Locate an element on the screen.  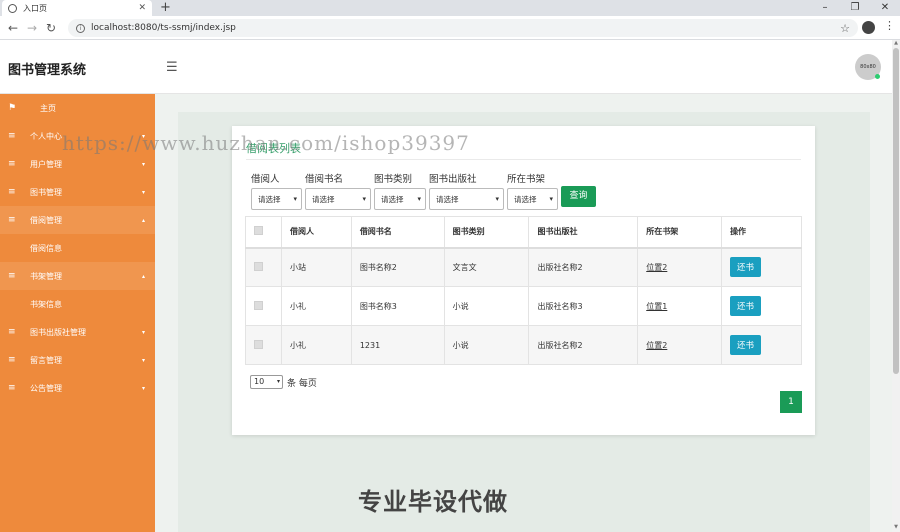
sidebar-item-label: 书架管理 is located at coordinates (46, 276).